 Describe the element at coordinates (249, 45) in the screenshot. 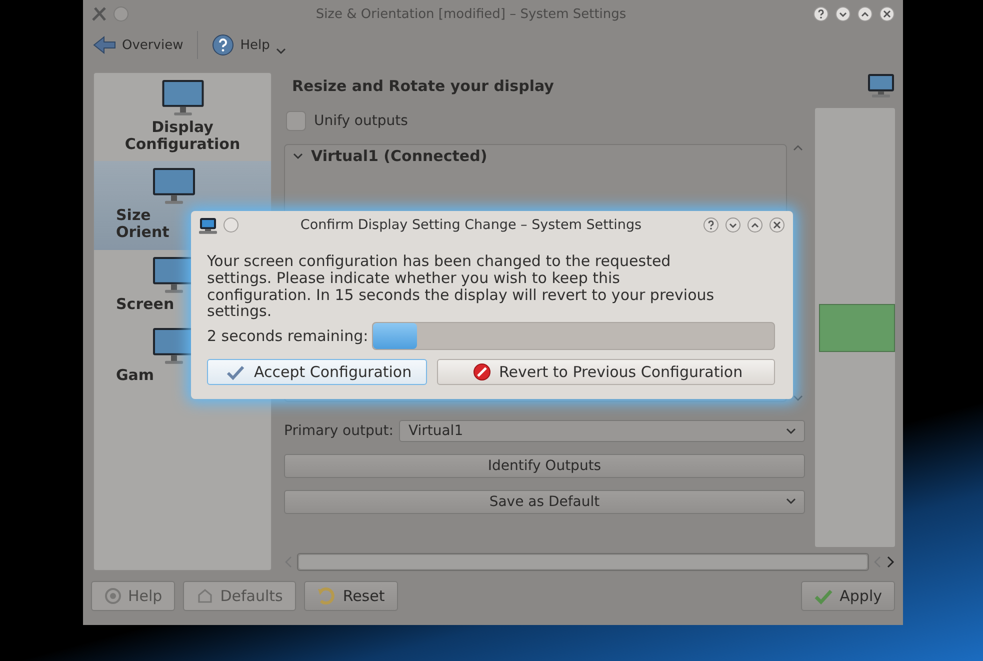

I see `help-menu-button: Help` at that location.